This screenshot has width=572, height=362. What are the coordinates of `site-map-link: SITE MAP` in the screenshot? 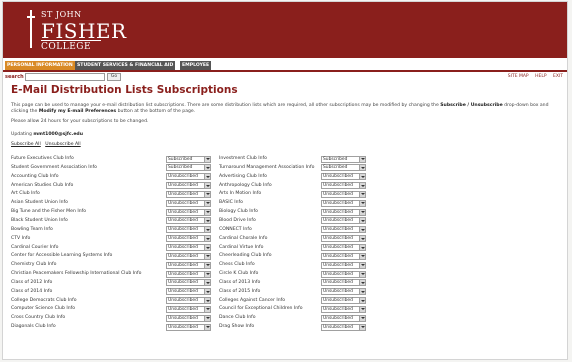 It's located at (518, 76).